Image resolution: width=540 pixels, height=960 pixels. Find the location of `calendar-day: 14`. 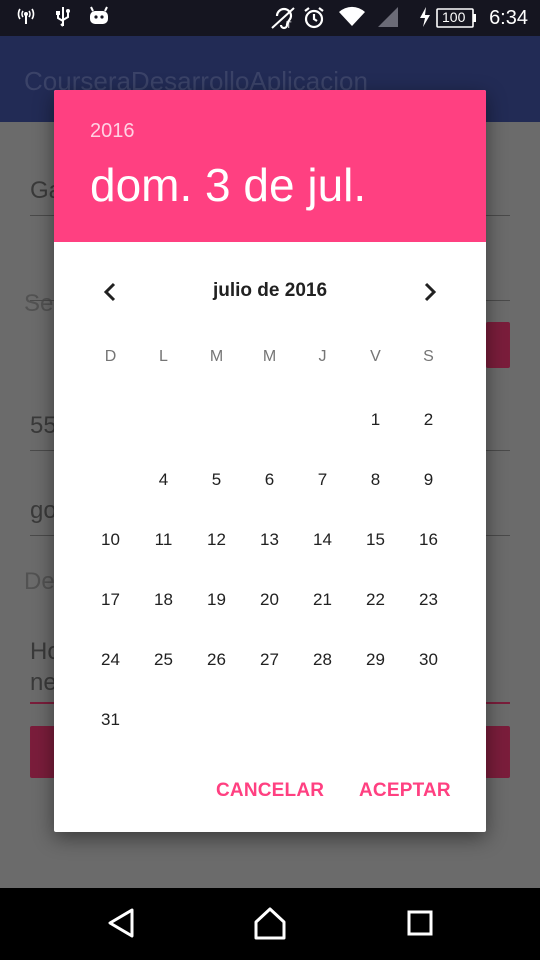

calendar-day: 14 is located at coordinates (322, 540).